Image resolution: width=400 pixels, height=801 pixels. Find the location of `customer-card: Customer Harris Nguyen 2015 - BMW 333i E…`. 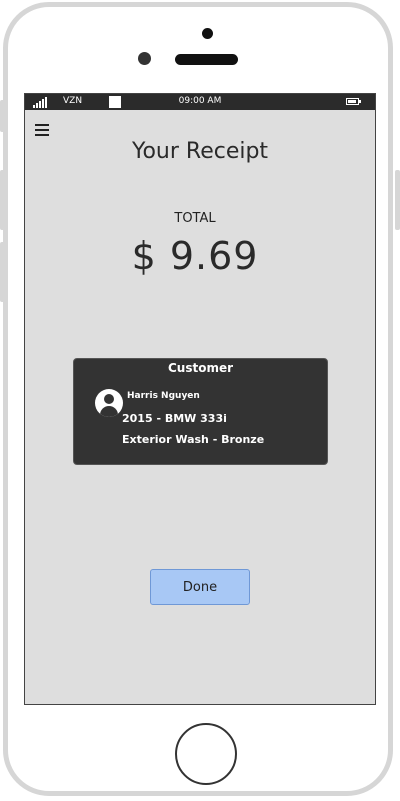

customer-card: Customer Harris Nguyen 2015 - BMW 333i E… is located at coordinates (200, 411).